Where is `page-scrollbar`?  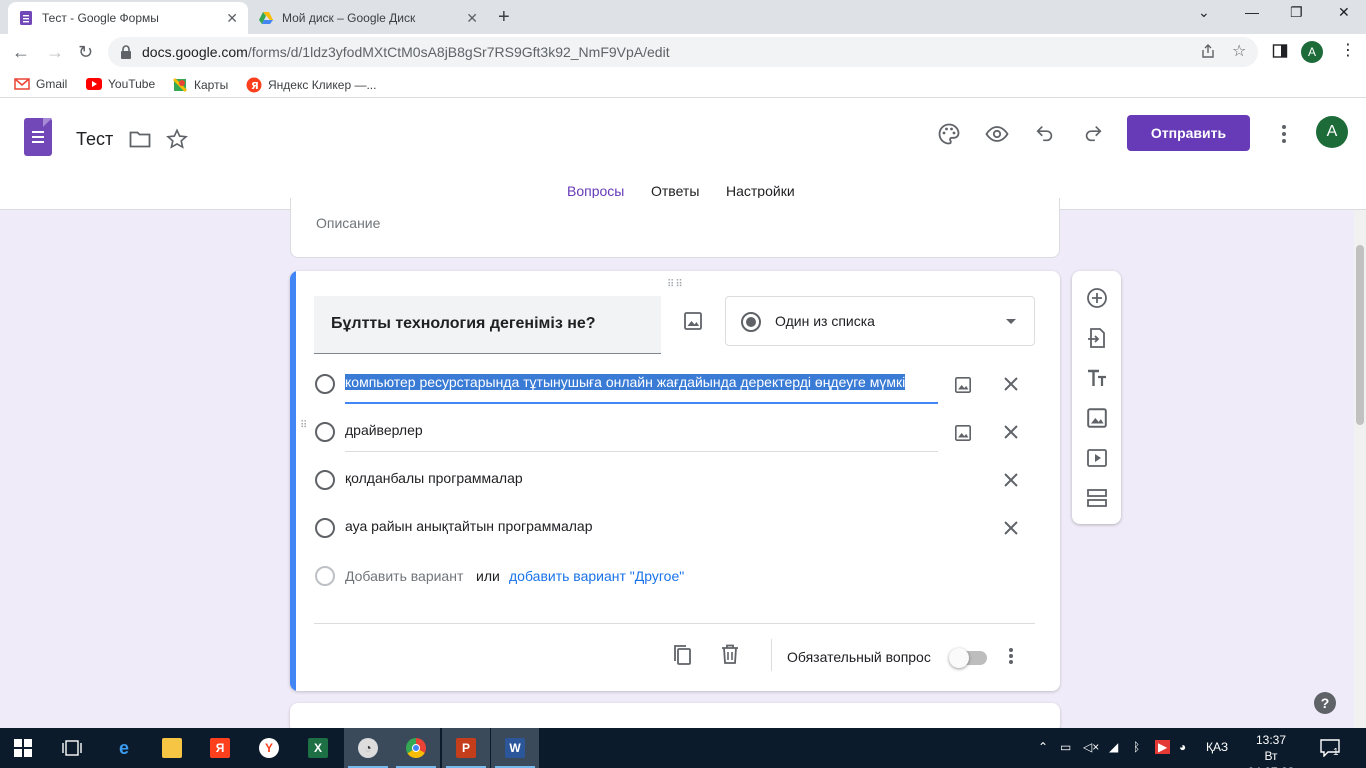
page-scrollbar is located at coordinates (1360, 469).